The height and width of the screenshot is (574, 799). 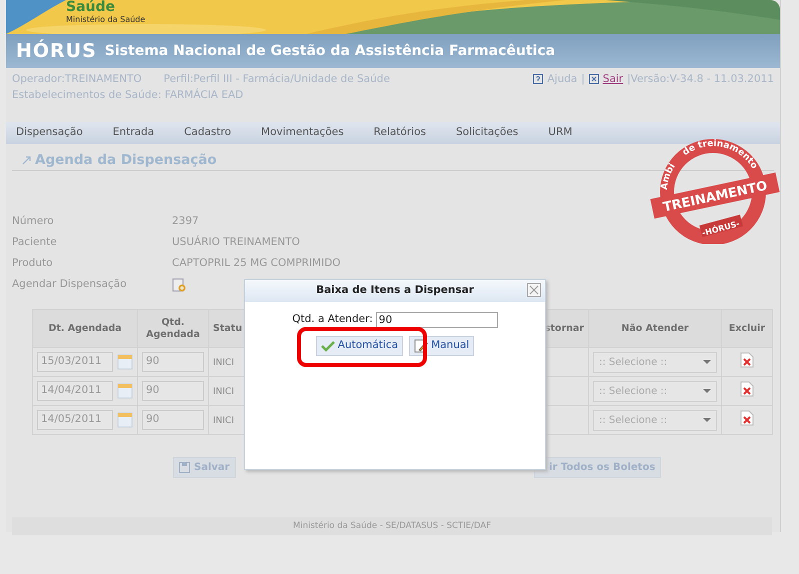 I want to click on menu-item: Movimentações, so click(x=302, y=133).